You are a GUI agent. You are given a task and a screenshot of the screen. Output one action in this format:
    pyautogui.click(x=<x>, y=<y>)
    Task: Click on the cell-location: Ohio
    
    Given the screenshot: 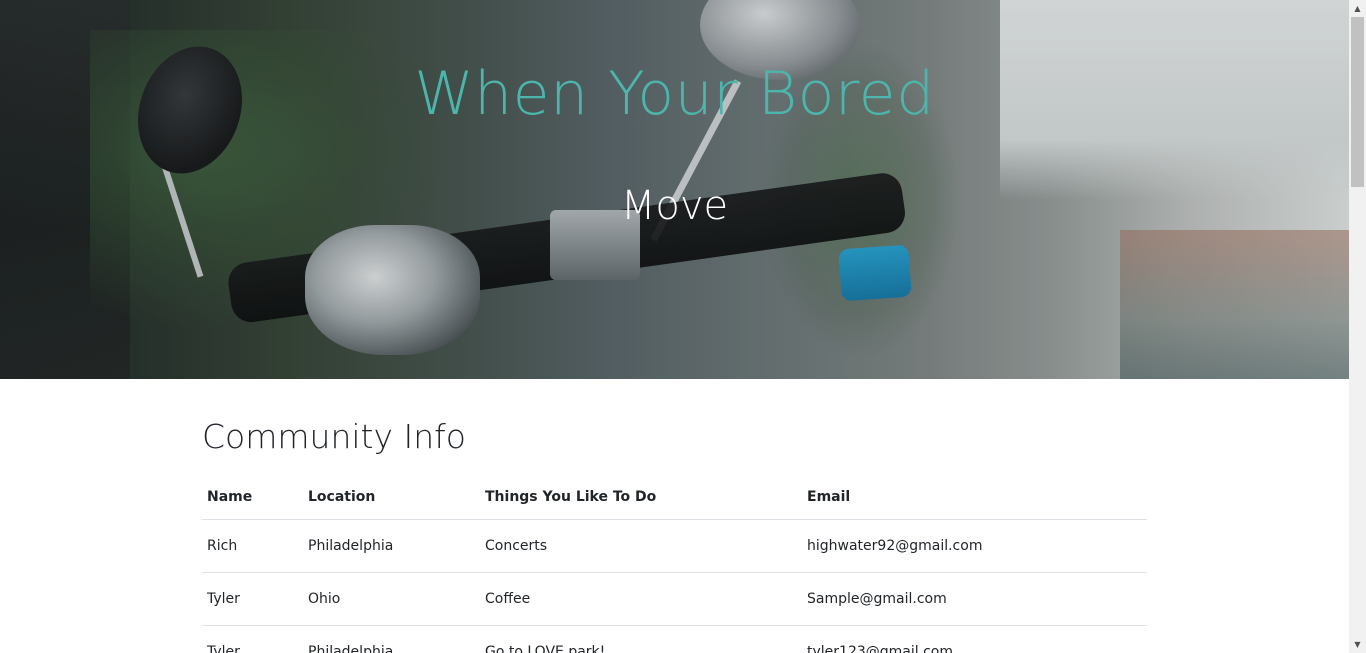 What is the action you would take?
    pyautogui.click(x=391, y=599)
    